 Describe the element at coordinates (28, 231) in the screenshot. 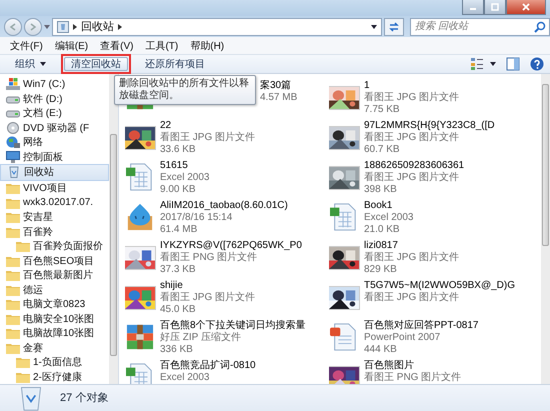

I see `nav-item: 百雀羚` at that location.